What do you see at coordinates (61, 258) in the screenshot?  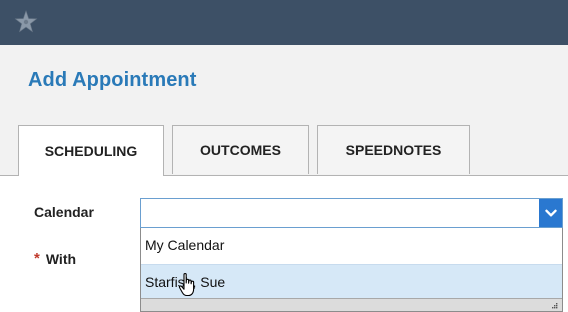 I see `with-label-text: With` at bounding box center [61, 258].